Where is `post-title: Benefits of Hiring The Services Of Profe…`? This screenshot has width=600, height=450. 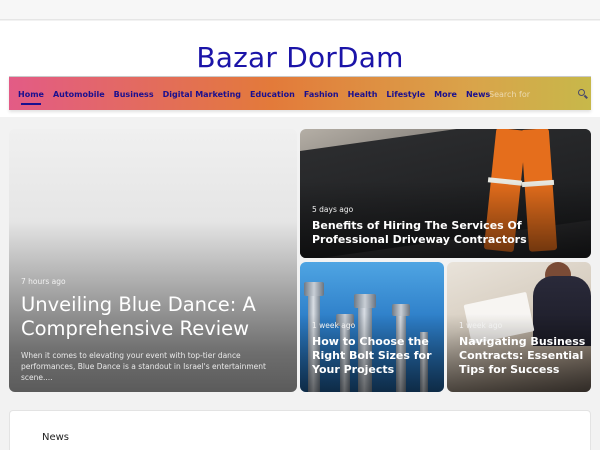 post-title: Benefits of Hiring The Services Of Profe… is located at coordinates (447, 233).